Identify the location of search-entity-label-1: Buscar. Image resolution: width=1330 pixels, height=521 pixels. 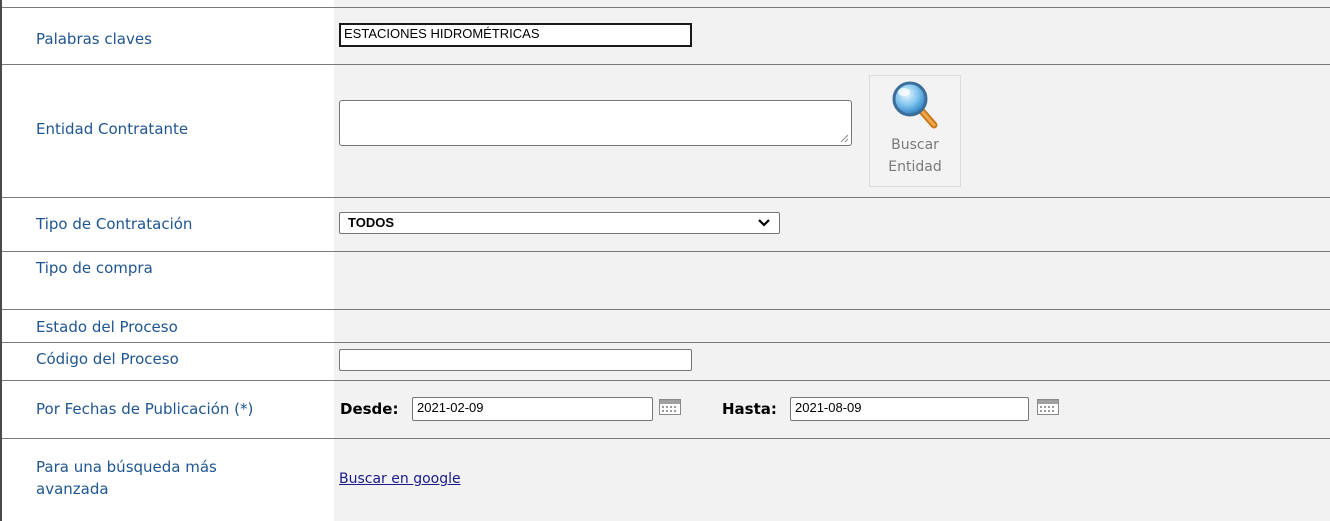
(915, 145).